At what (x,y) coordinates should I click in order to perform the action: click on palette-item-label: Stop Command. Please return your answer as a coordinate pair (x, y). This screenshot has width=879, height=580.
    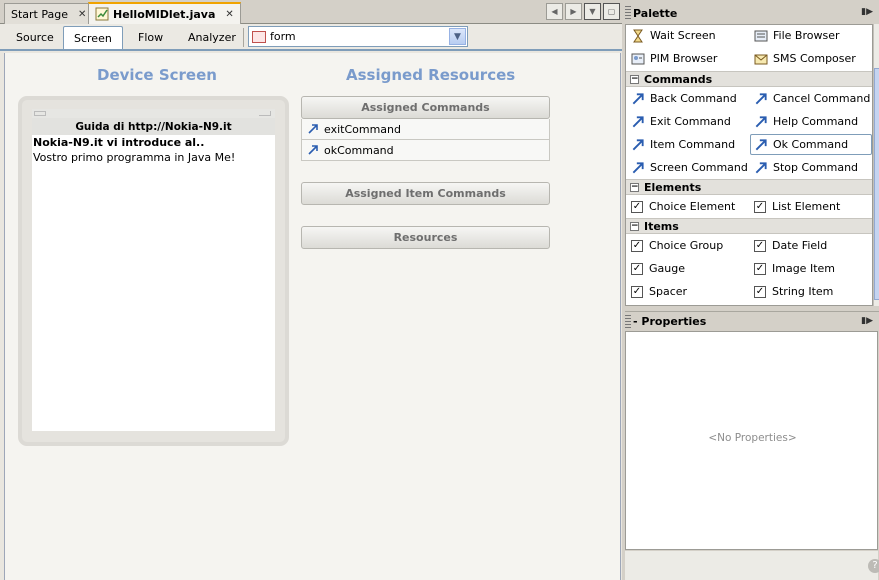
    Looking at the image, I should click on (816, 167).